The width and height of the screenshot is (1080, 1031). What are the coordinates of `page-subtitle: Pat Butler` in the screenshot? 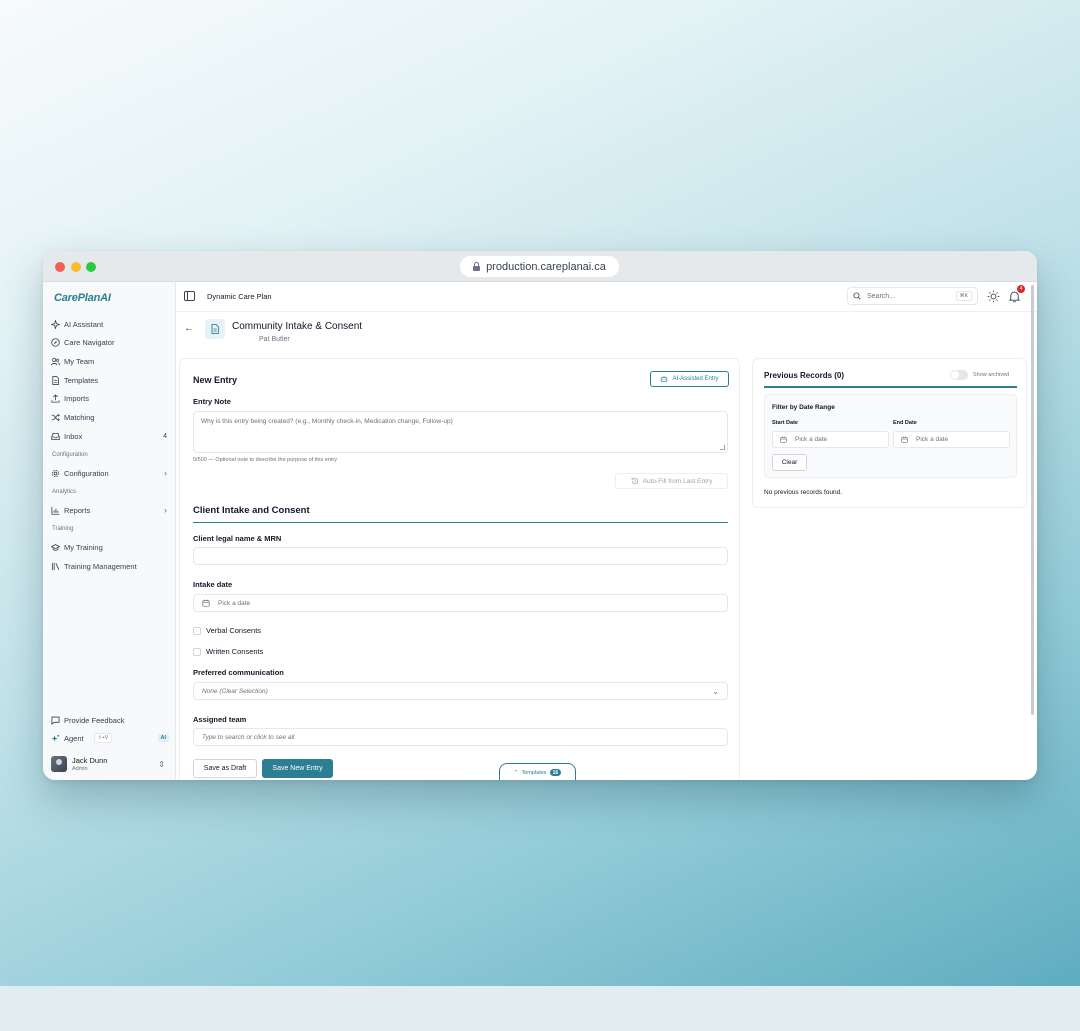 It's located at (274, 339).